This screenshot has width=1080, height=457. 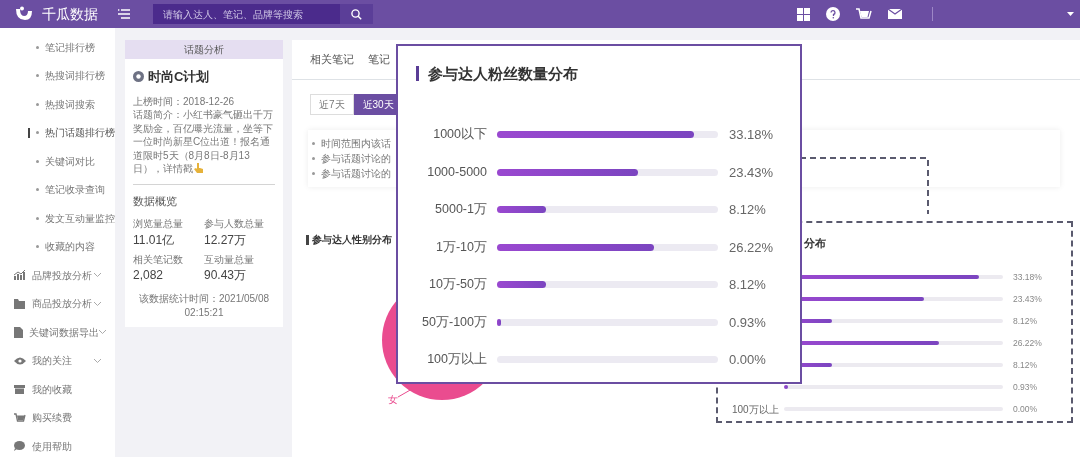 What do you see at coordinates (24, 14) in the screenshot?
I see `logo-icon` at bounding box center [24, 14].